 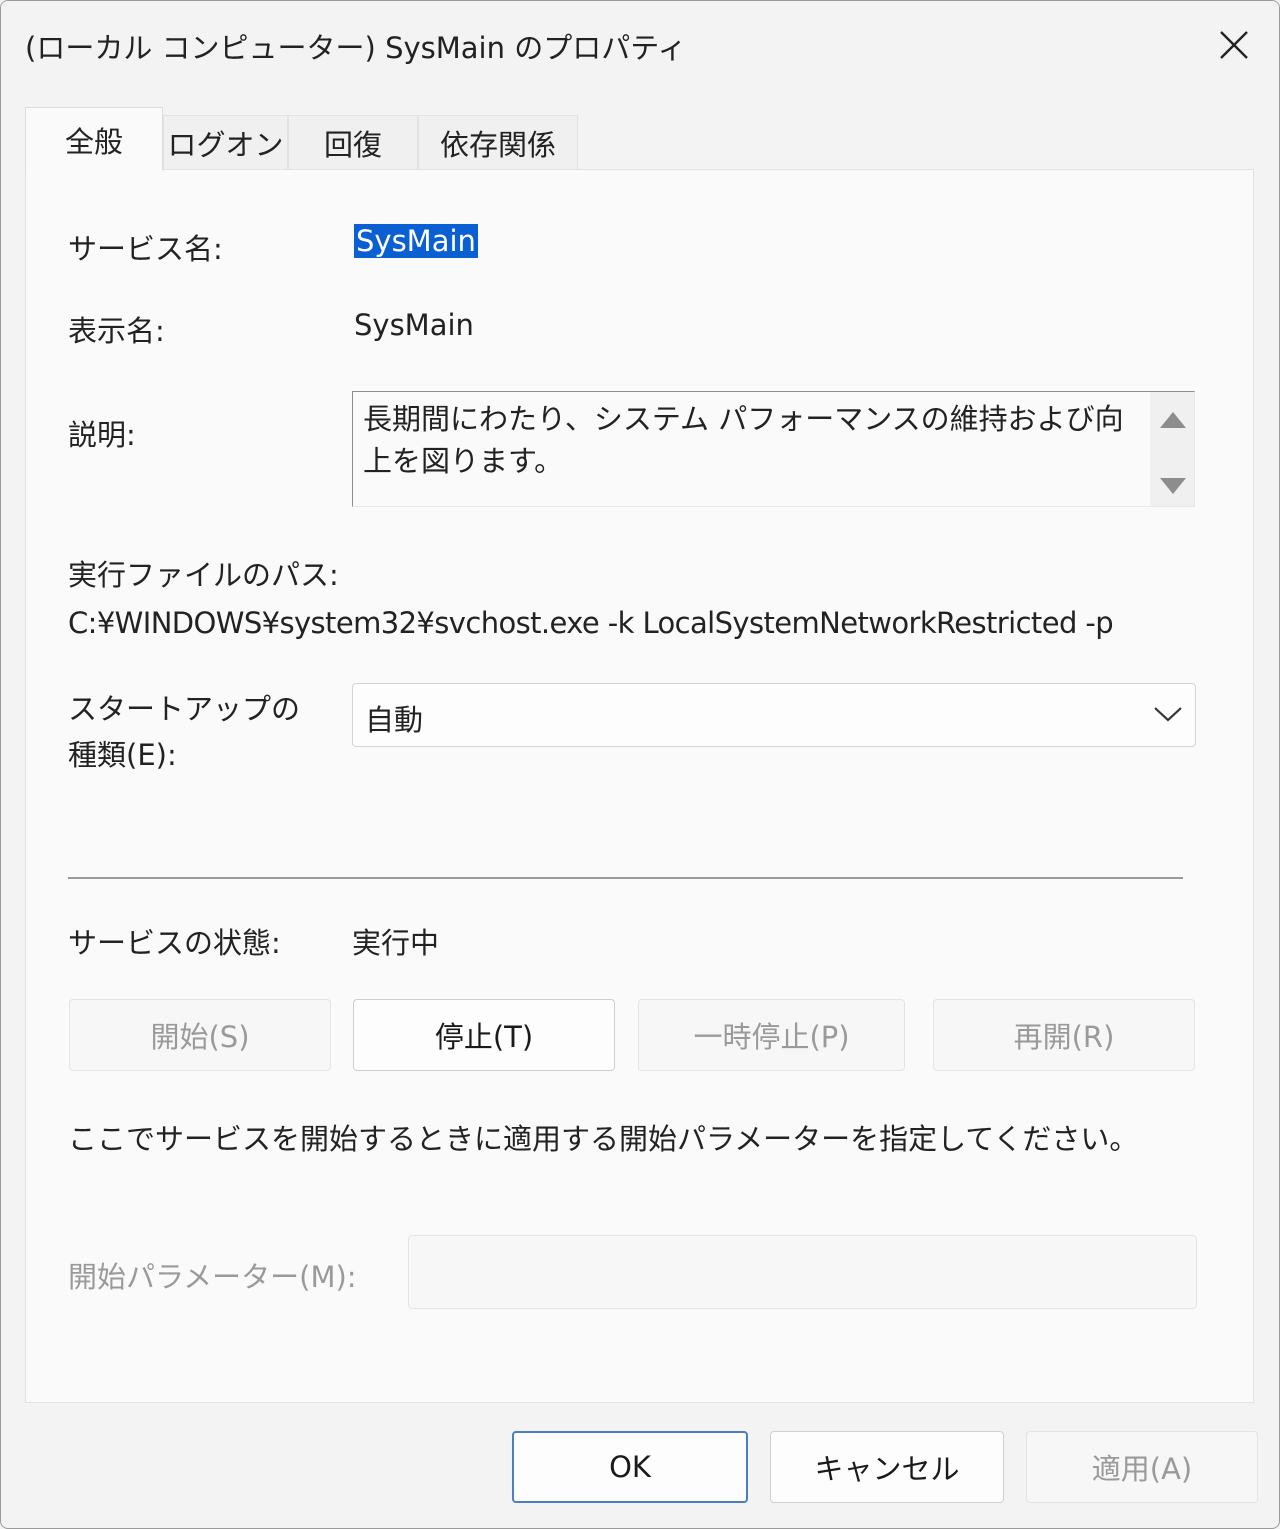 I want to click on close-button, so click(x=1234, y=45).